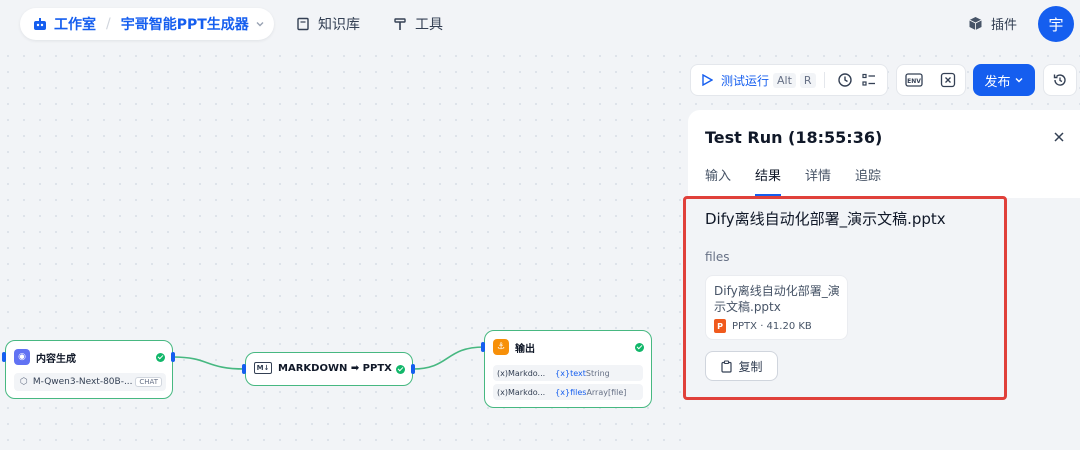 The height and width of the screenshot is (450, 1080). Describe the element at coordinates (597, 373) in the screenshot. I see `output-type: String` at that location.